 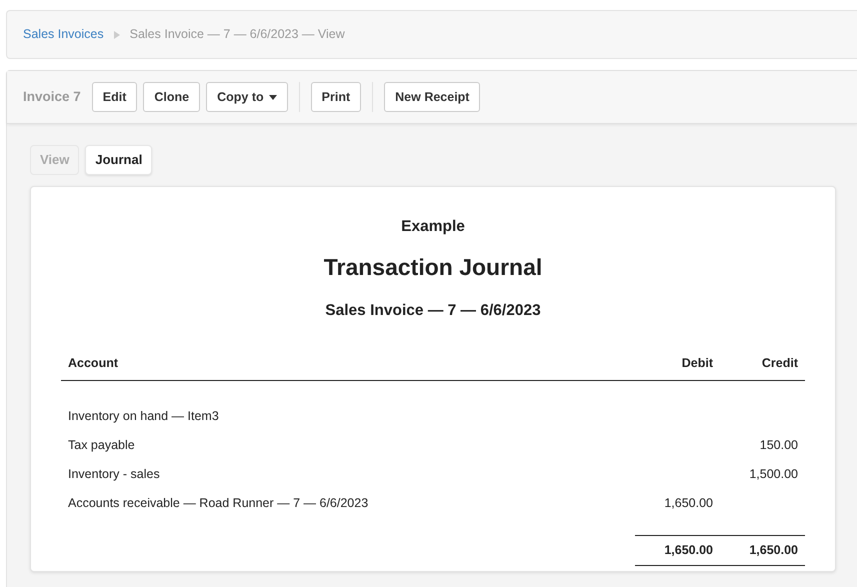 What do you see at coordinates (101, 445) in the screenshot?
I see `account-cell-text: Tax payable` at bounding box center [101, 445].